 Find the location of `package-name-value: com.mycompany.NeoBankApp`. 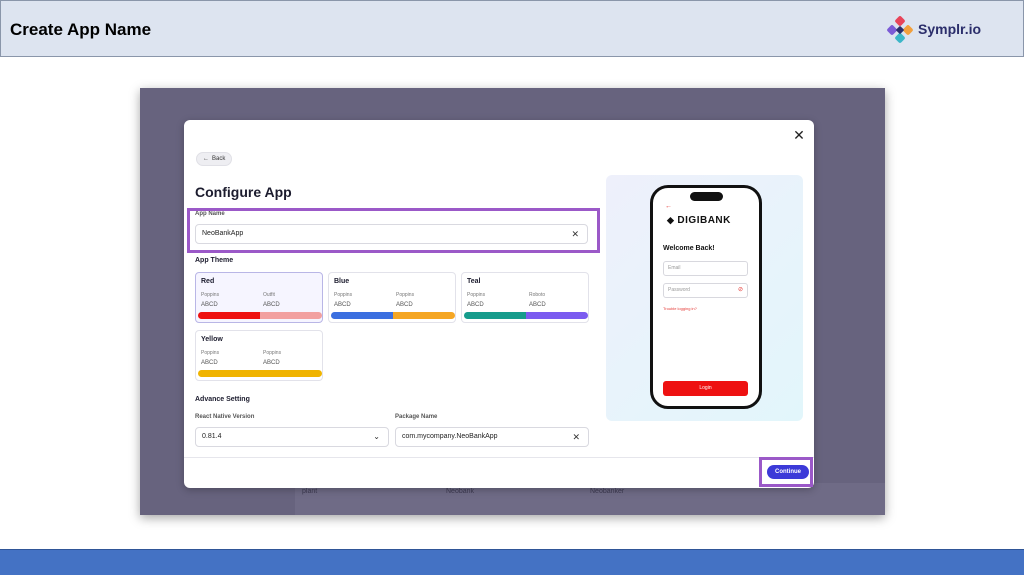

package-name-value: com.mycompany.NeoBankApp is located at coordinates (450, 436).